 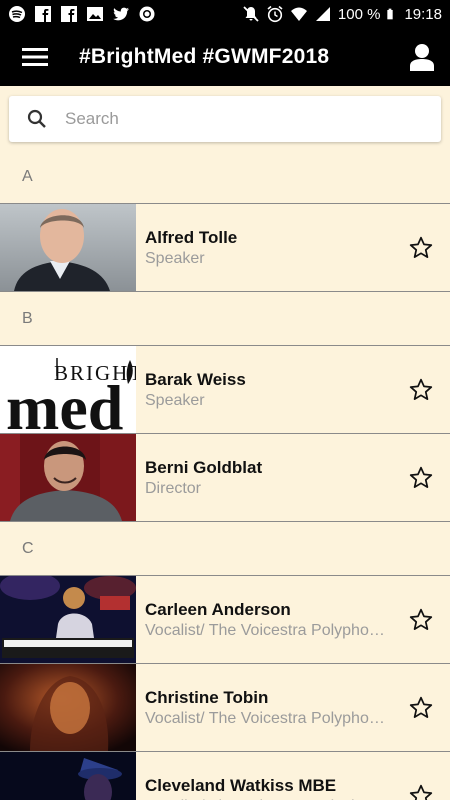 I want to click on user-icon, so click(x=422, y=57).